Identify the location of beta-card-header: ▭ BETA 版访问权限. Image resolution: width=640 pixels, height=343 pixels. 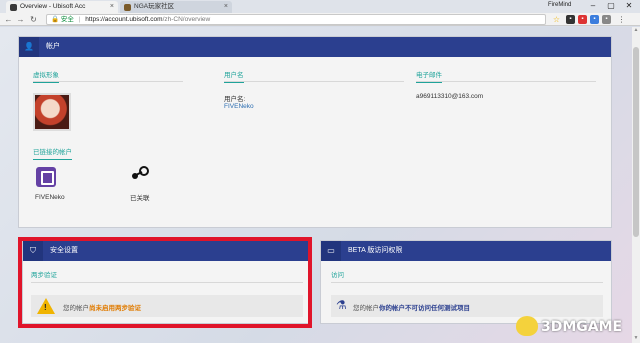
(466, 251).